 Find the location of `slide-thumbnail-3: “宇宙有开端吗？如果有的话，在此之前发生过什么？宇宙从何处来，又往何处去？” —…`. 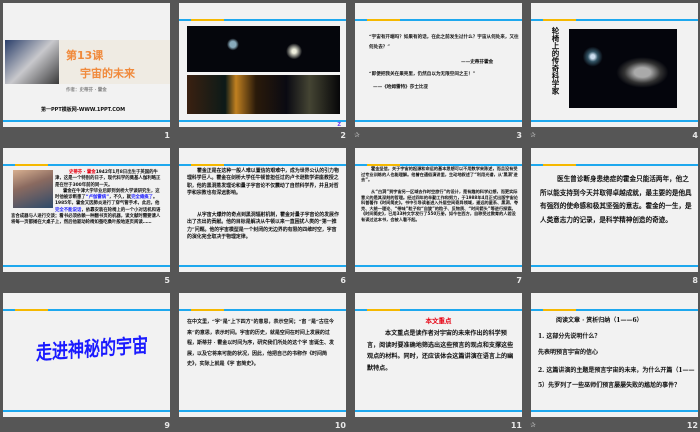

slide-thumbnail-3: “宇宙有开端吗？如果有的话，在此之前发生过什么？宇宙从何处来，又往何处去？” —… is located at coordinates (438, 65).